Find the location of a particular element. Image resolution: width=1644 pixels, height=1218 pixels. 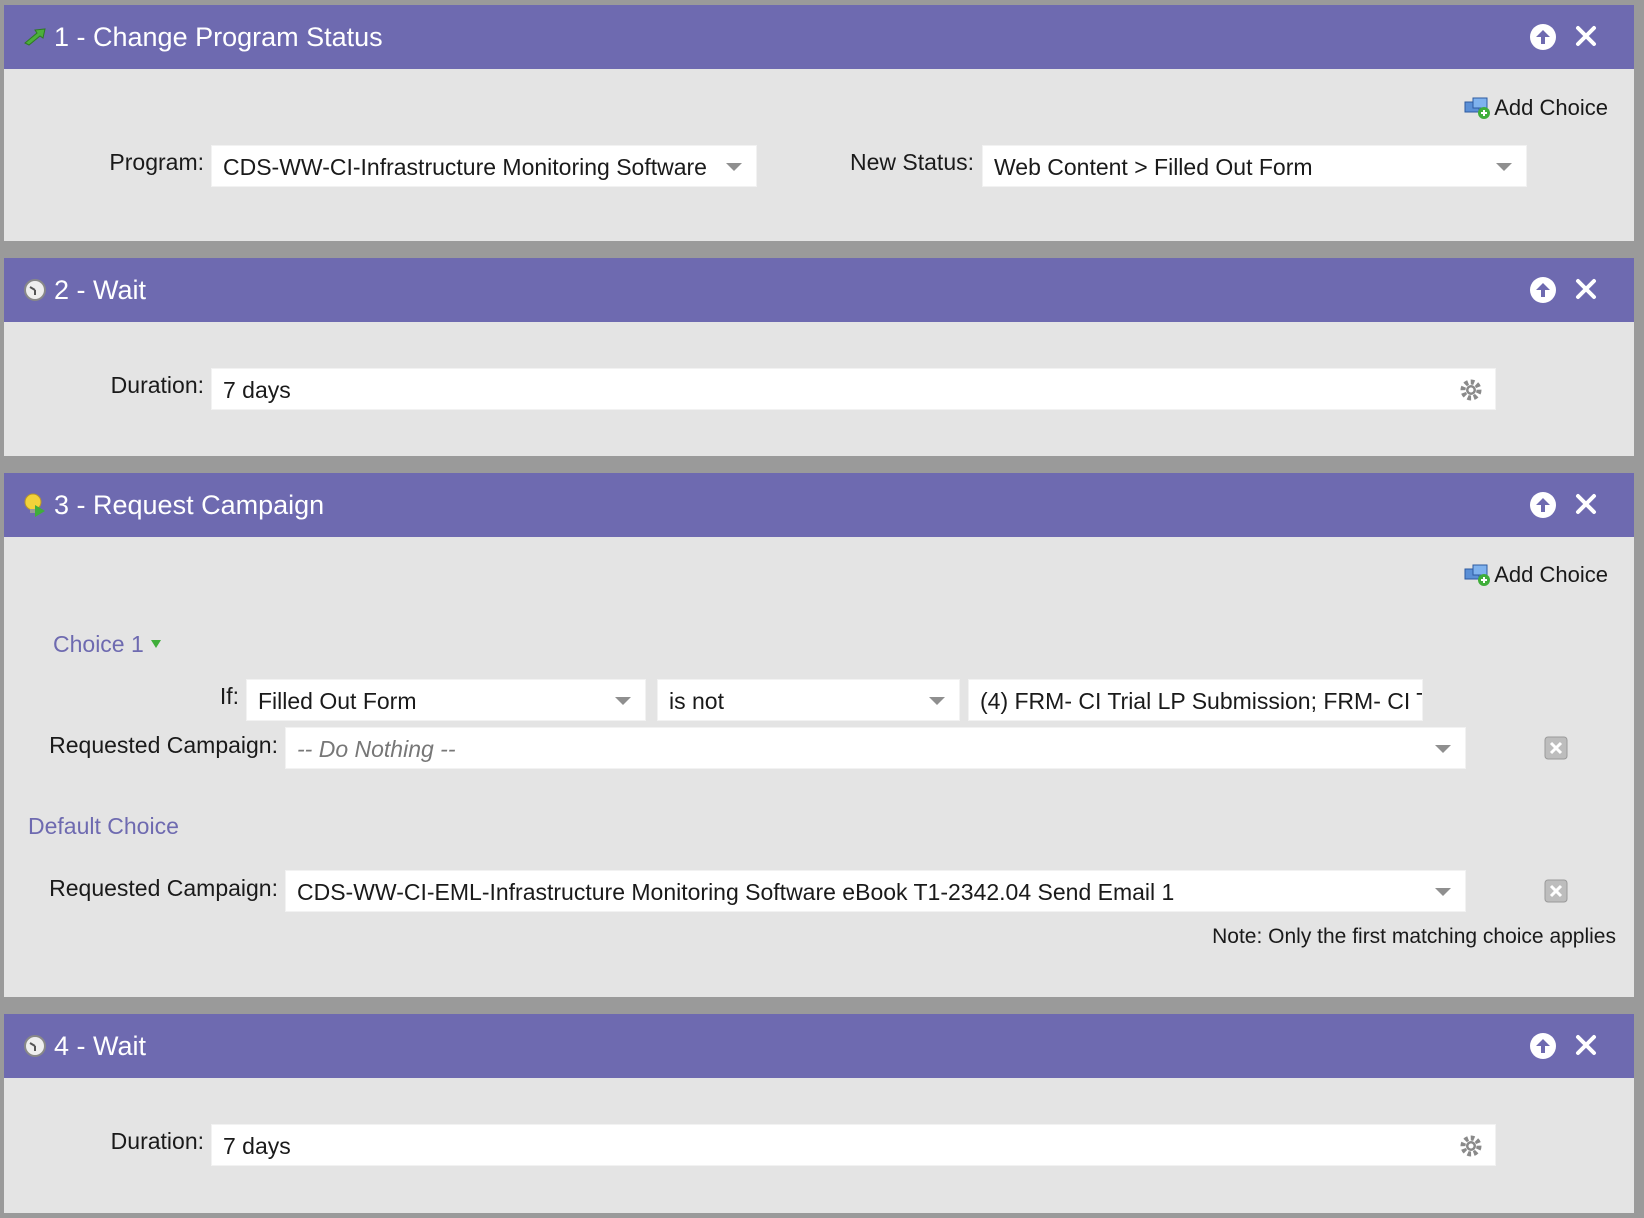

step-title: 4 - Wait is located at coordinates (100, 1045).